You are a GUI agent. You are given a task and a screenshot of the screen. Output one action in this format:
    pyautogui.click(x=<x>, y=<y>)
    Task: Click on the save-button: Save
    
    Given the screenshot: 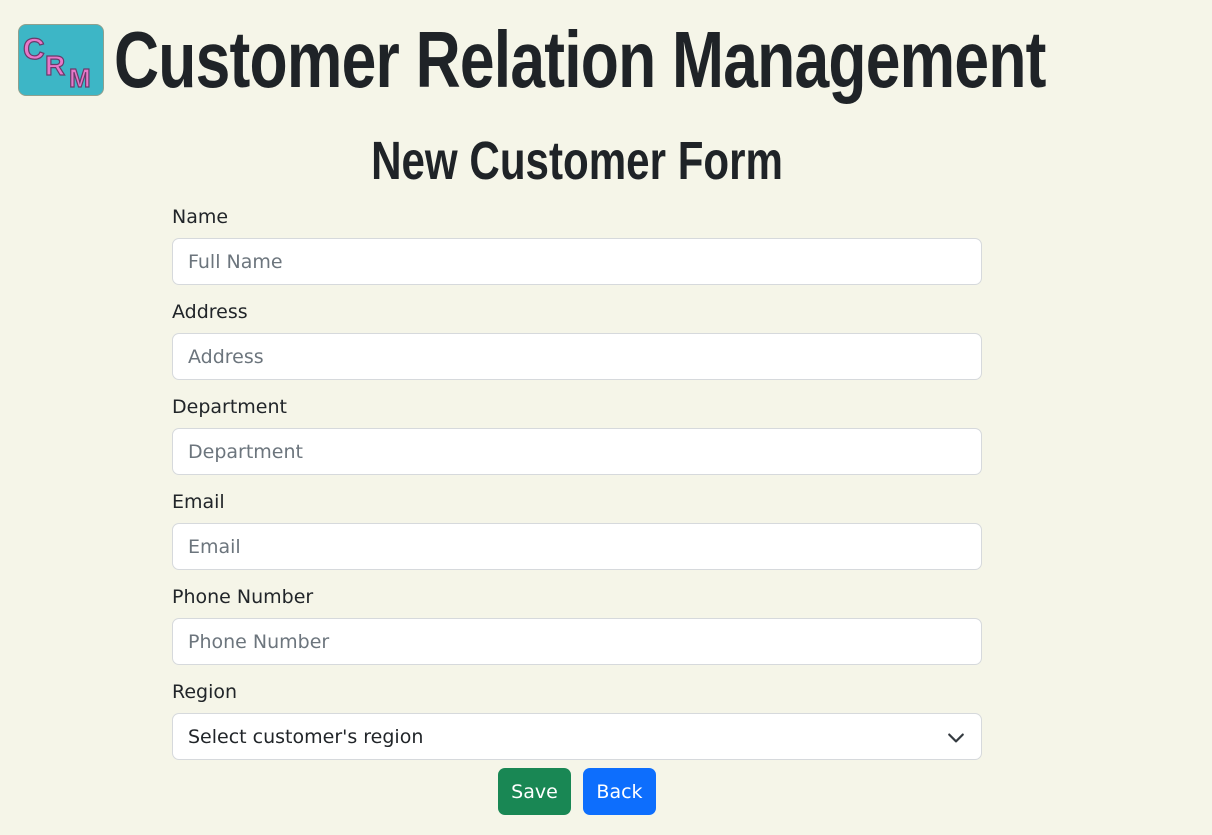 What is the action you would take?
    pyautogui.click(x=534, y=791)
    